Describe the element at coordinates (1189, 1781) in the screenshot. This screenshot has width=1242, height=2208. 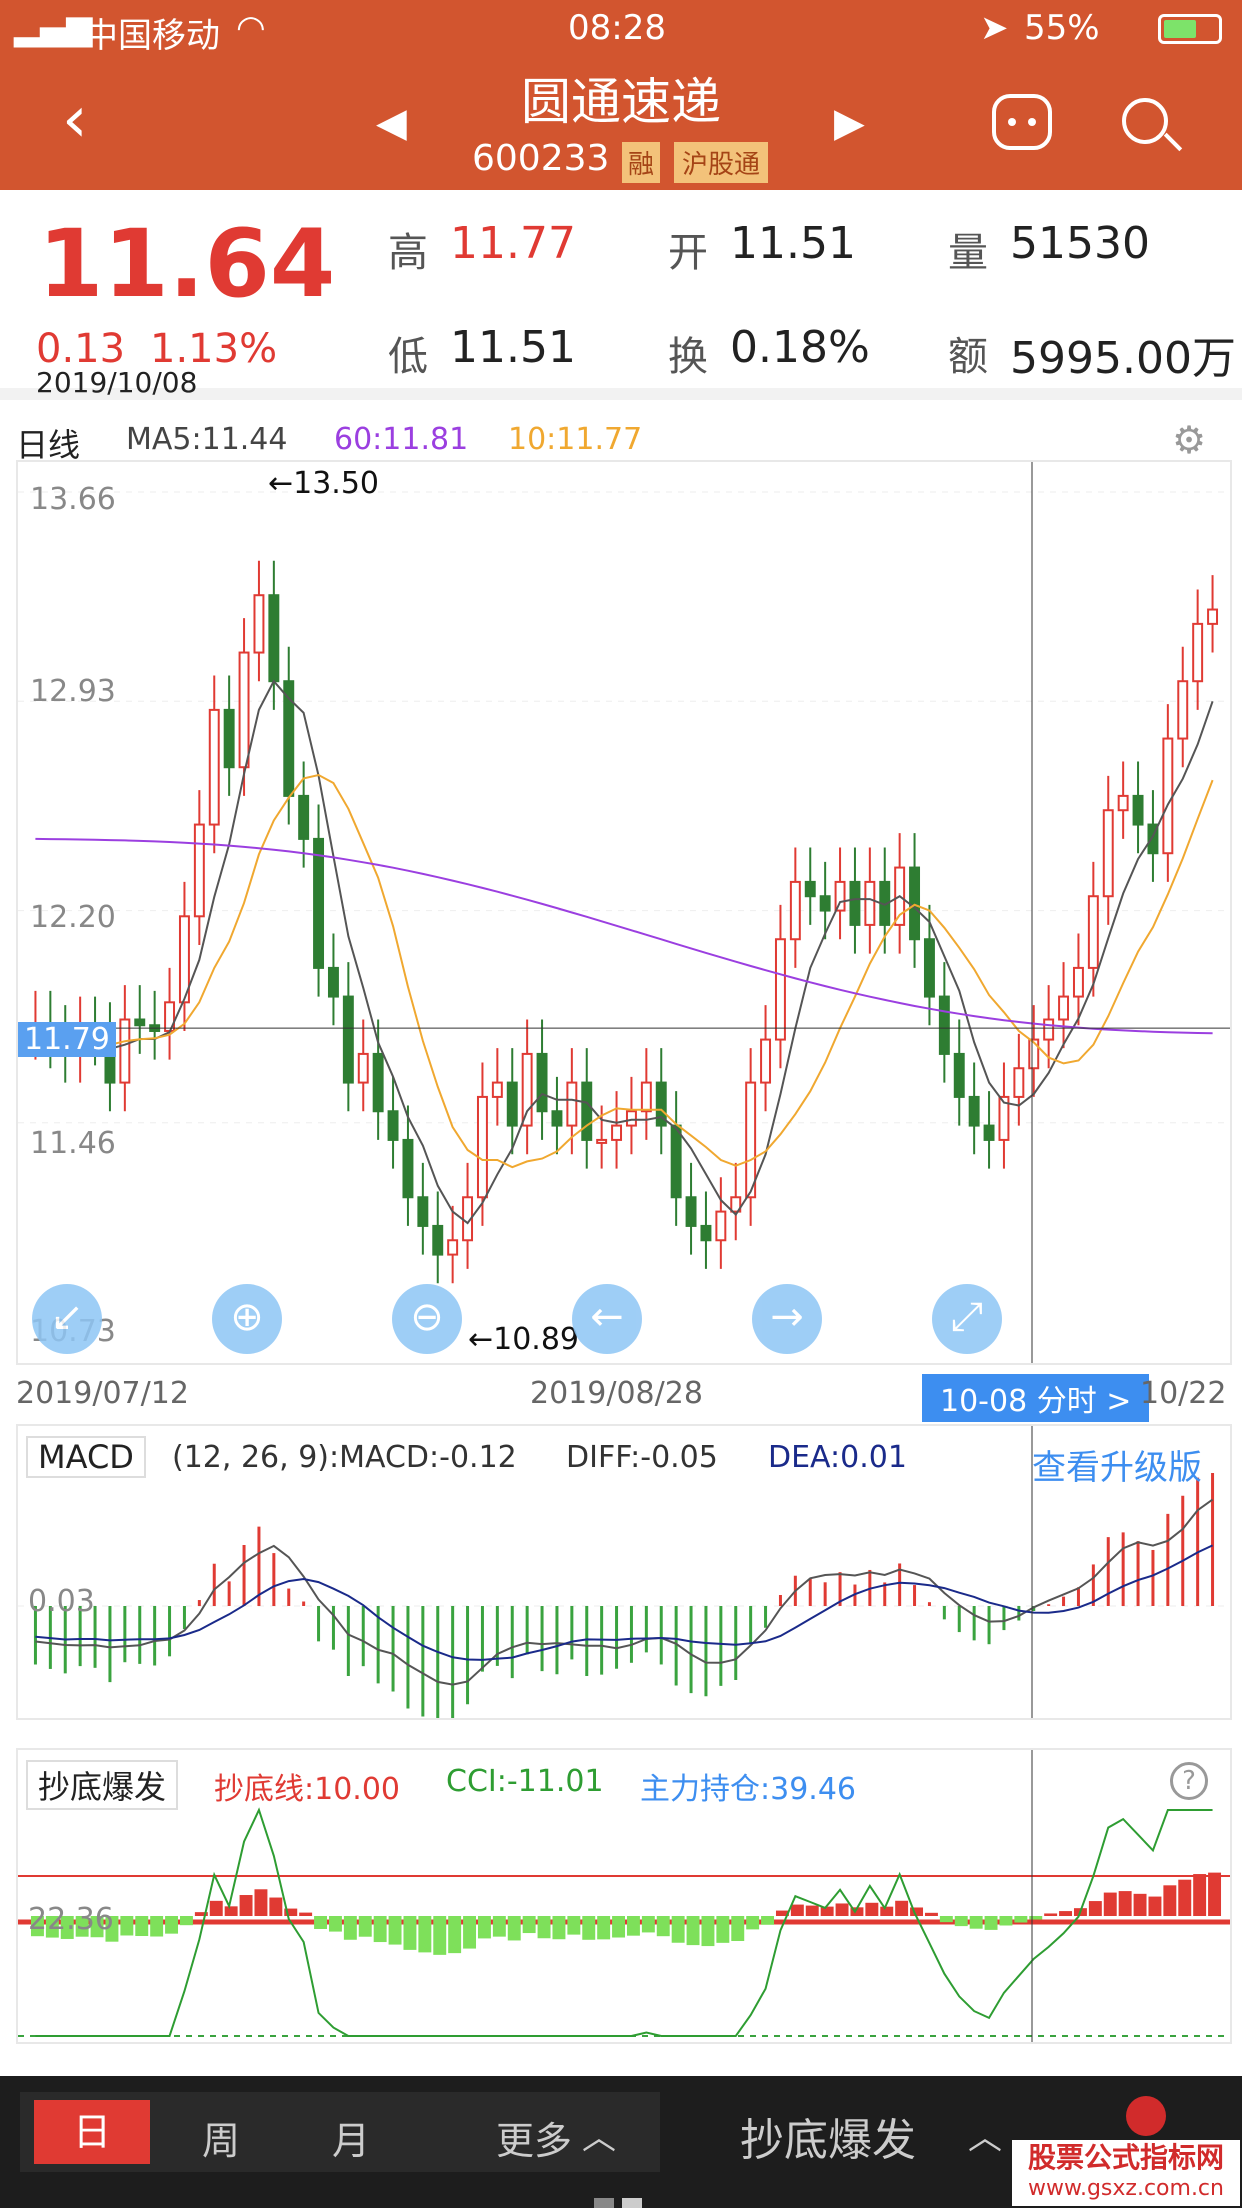
I see `help-icon: ?` at that location.